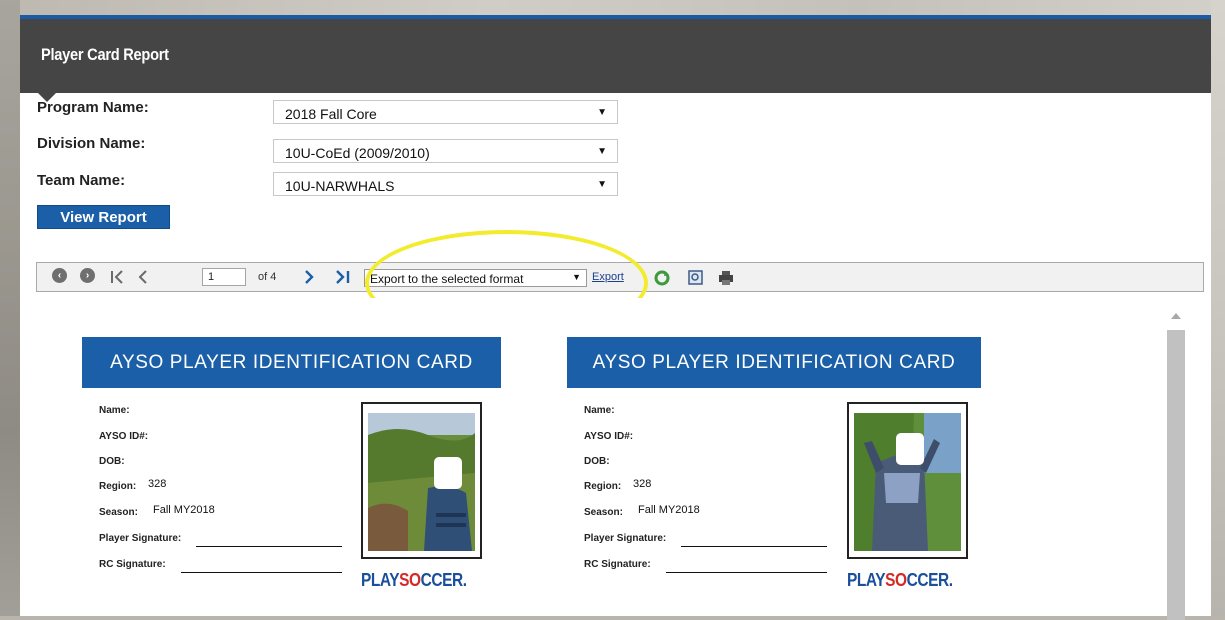  What do you see at coordinates (343, 277) in the screenshot?
I see `last-page-icon` at bounding box center [343, 277].